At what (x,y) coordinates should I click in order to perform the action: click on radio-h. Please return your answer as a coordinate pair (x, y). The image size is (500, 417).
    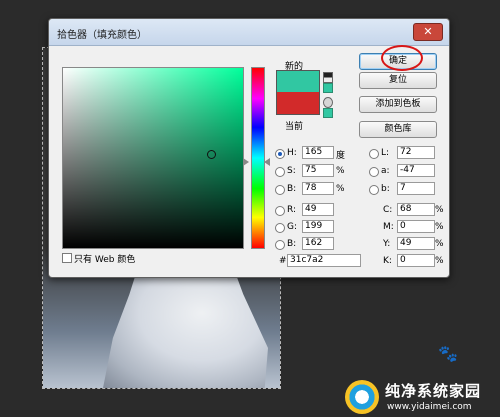
    Looking at the image, I should click on (280, 154).